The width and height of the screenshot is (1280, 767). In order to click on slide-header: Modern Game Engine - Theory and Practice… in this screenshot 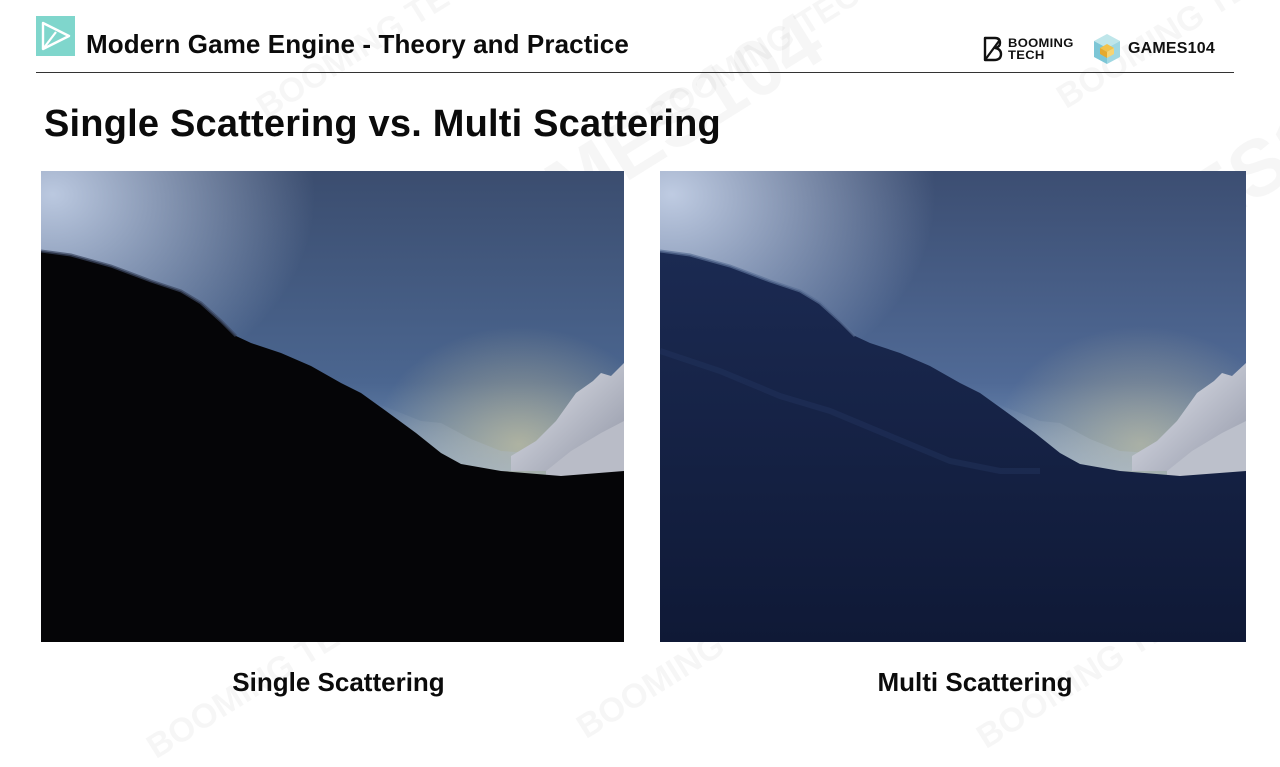, I will do `click(640, 37)`.